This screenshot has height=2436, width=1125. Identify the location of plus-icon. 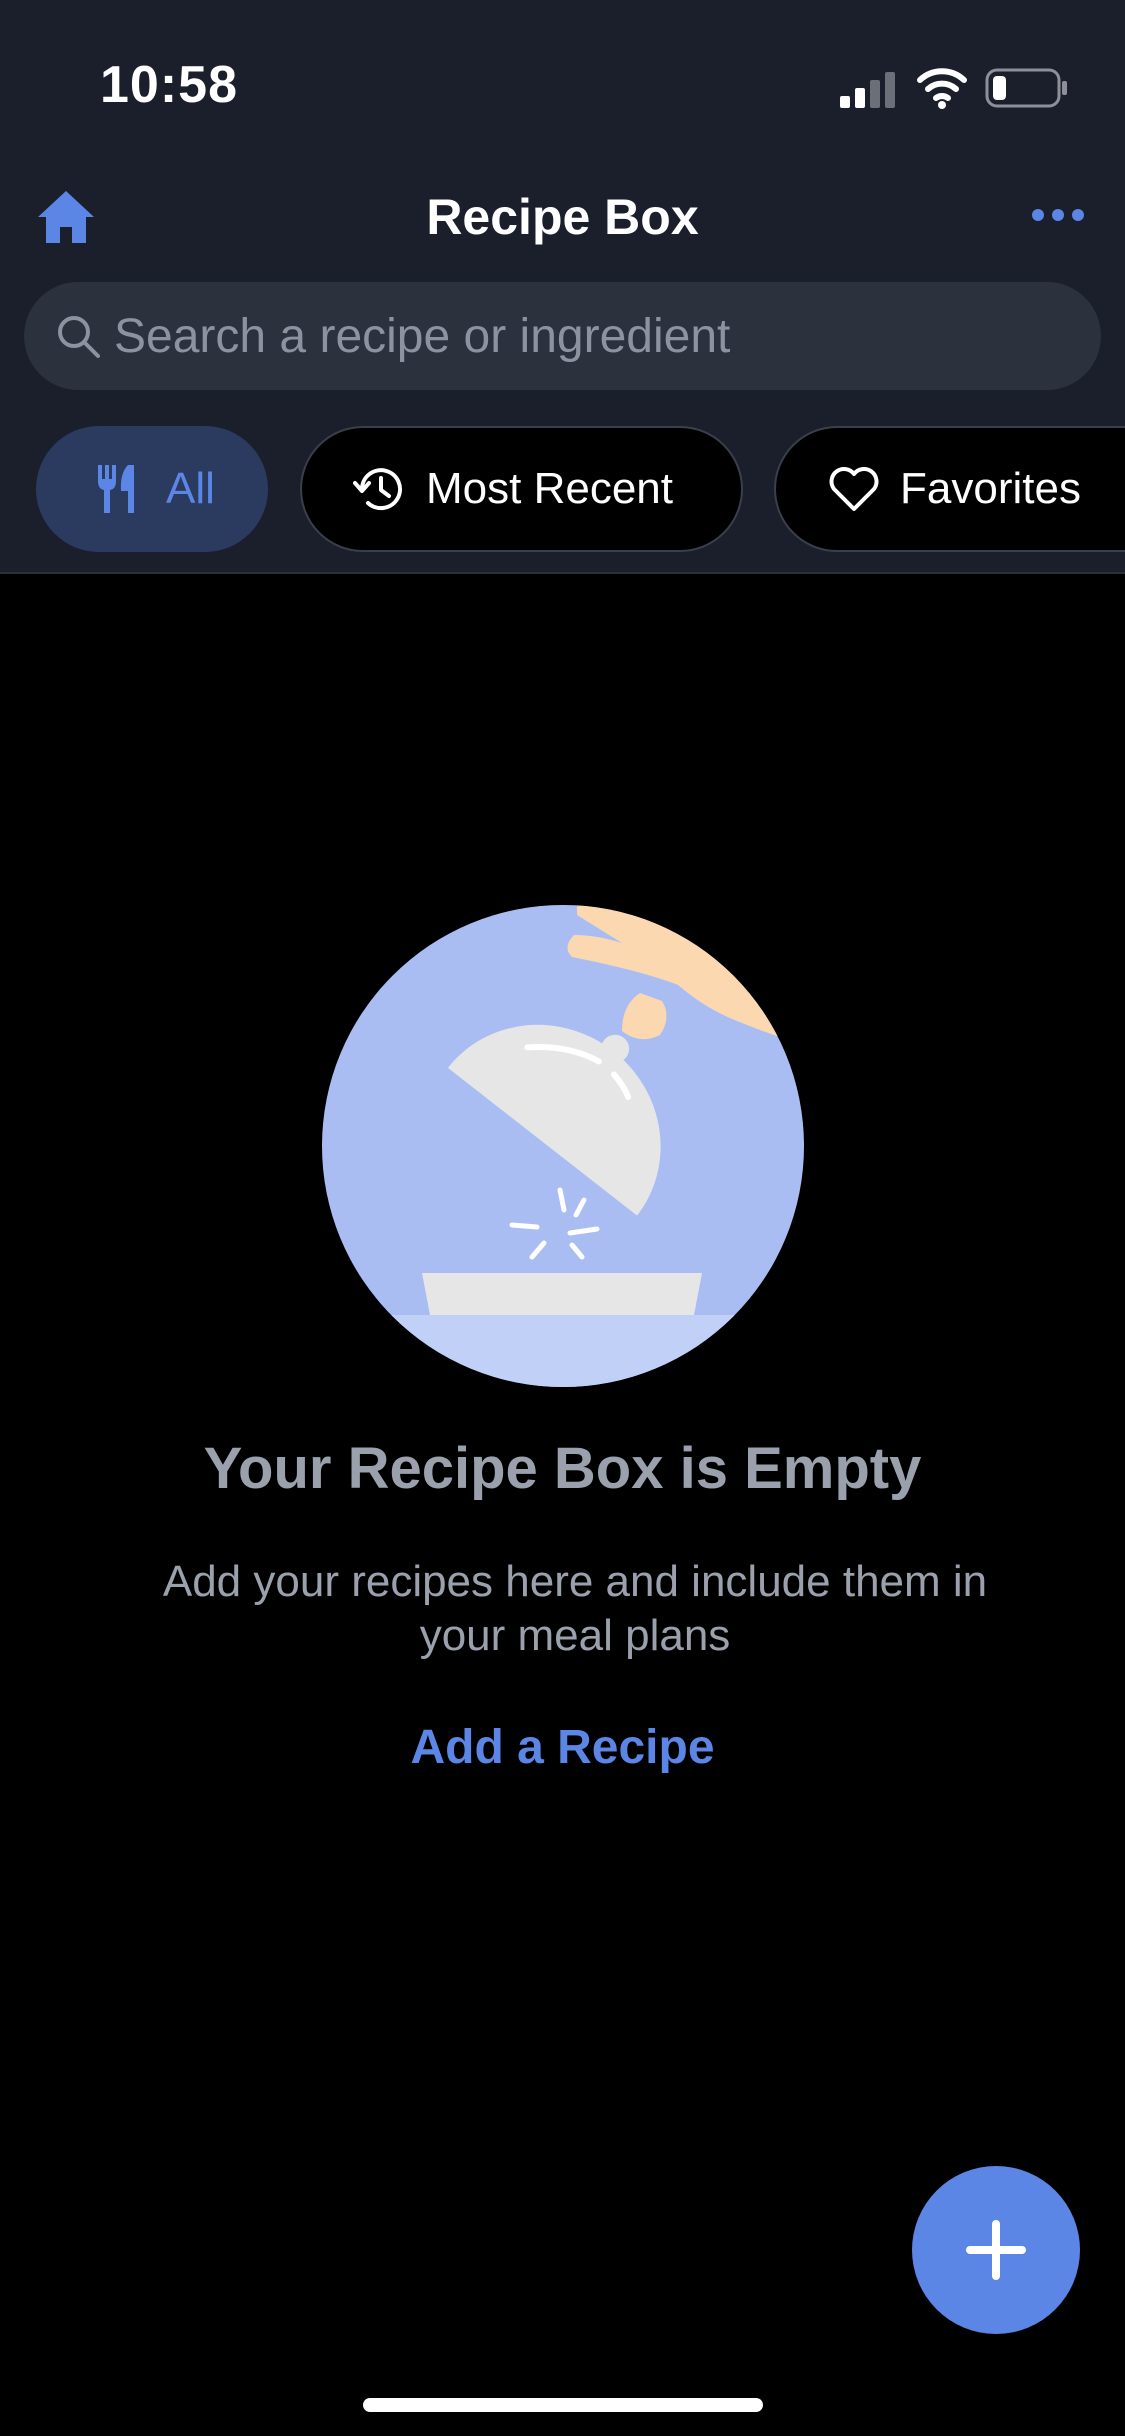
(996, 2250).